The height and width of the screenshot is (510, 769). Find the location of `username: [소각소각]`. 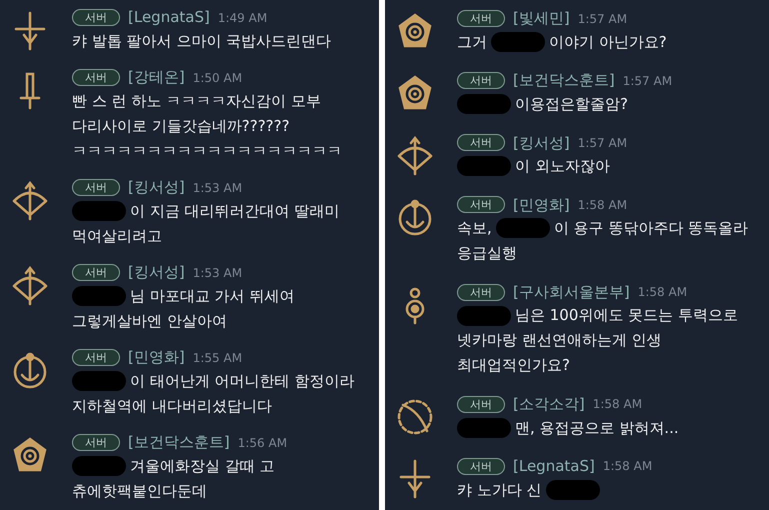

username: [소각소각] is located at coordinates (549, 405).